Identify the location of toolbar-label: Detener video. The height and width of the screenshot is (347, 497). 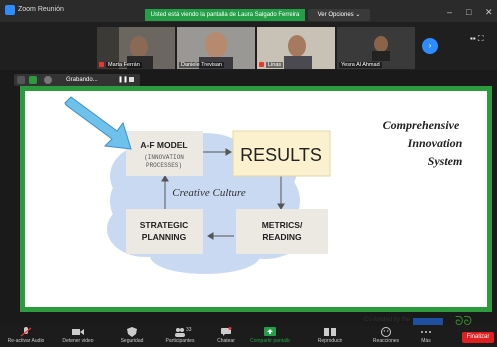
(78, 341).